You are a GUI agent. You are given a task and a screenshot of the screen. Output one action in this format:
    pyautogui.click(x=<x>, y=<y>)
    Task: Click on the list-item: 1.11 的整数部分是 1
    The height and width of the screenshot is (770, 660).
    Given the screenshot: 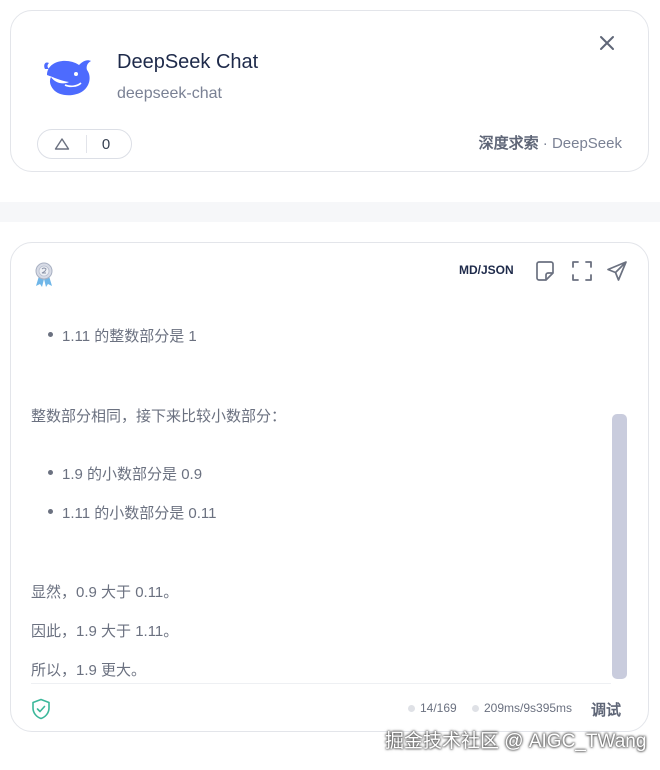 What is the action you would take?
    pyautogui.click(x=122, y=335)
    